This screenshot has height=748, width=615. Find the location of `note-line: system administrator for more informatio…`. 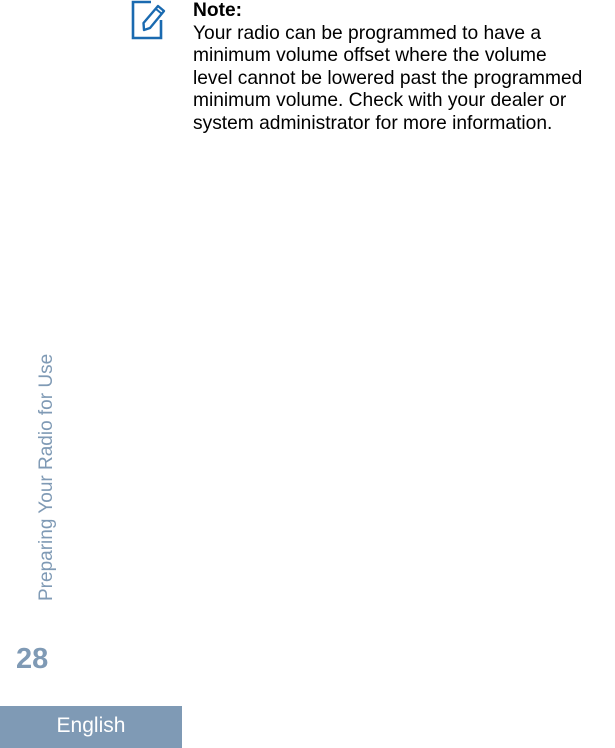

note-line: system administrator for more informatio… is located at coordinates (373, 123).